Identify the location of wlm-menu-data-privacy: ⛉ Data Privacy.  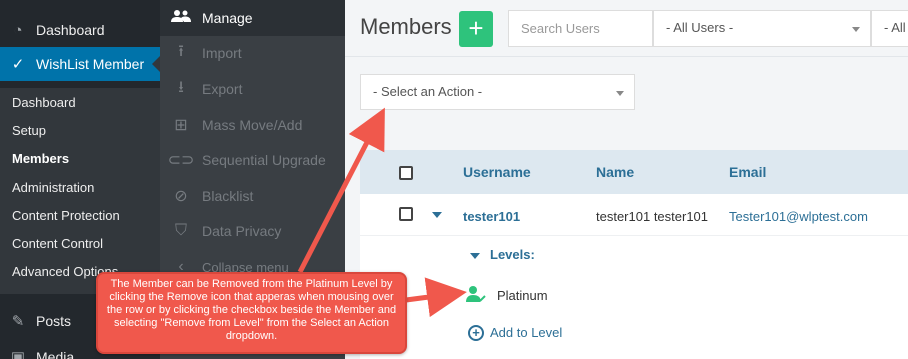
(252, 231).